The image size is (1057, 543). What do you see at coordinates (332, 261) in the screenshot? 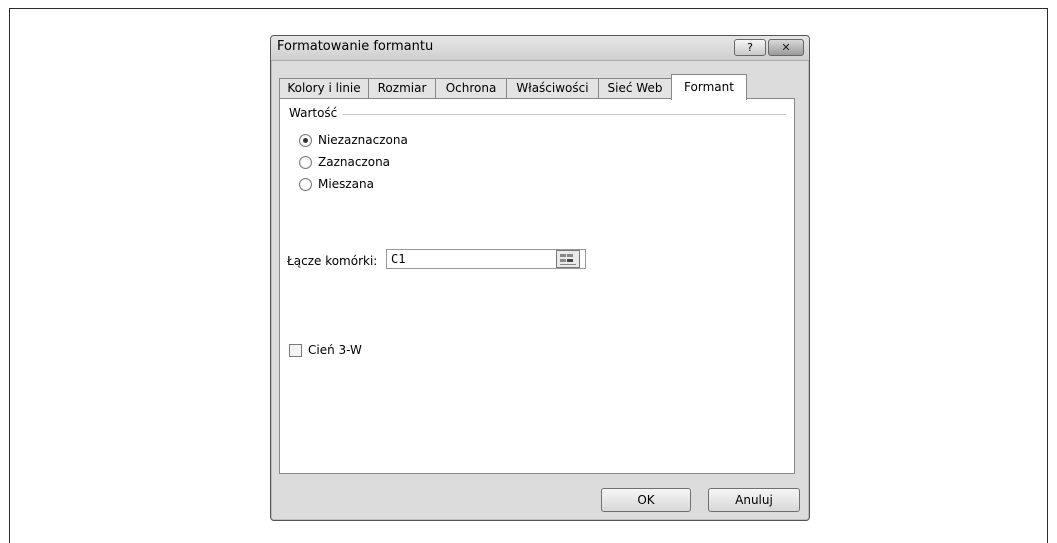
I see `cell-link-label: Łącze komórki:` at bounding box center [332, 261].